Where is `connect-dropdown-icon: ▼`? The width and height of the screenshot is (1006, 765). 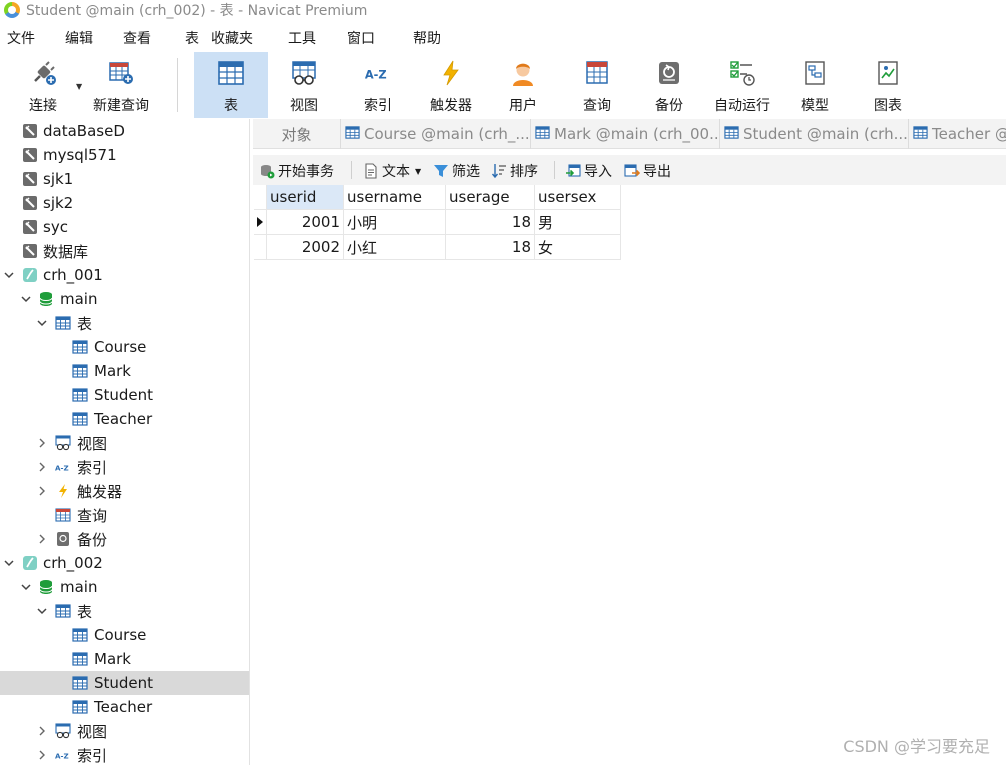
connect-dropdown-icon: ▼ is located at coordinates (79, 86).